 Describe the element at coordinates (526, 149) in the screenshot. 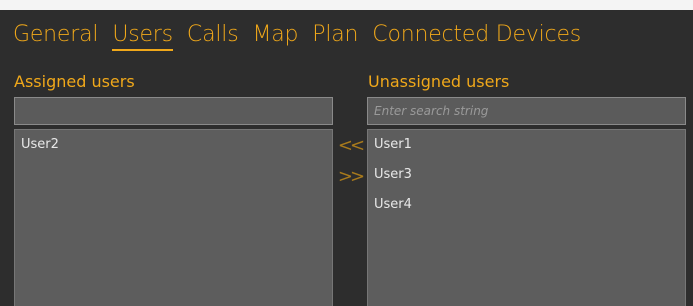

I see `list-item-user1: User1` at that location.